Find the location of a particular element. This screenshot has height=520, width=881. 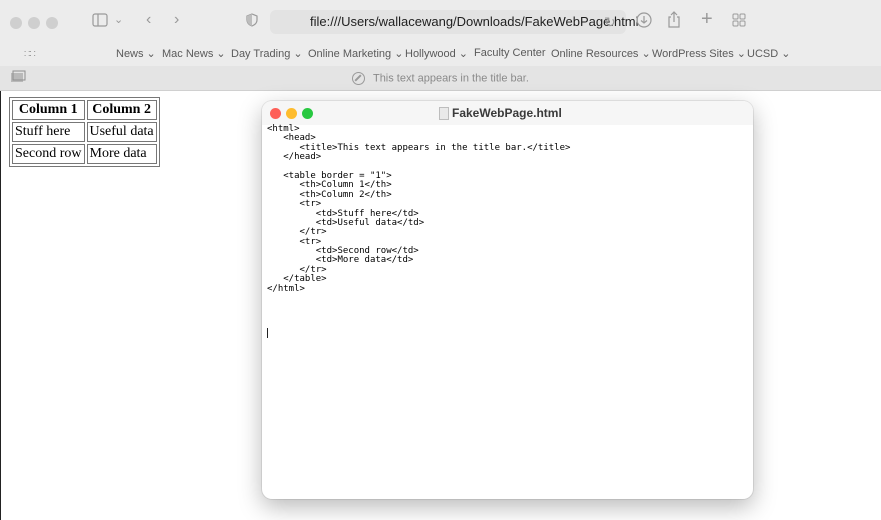

minimize-button is located at coordinates (34, 23).